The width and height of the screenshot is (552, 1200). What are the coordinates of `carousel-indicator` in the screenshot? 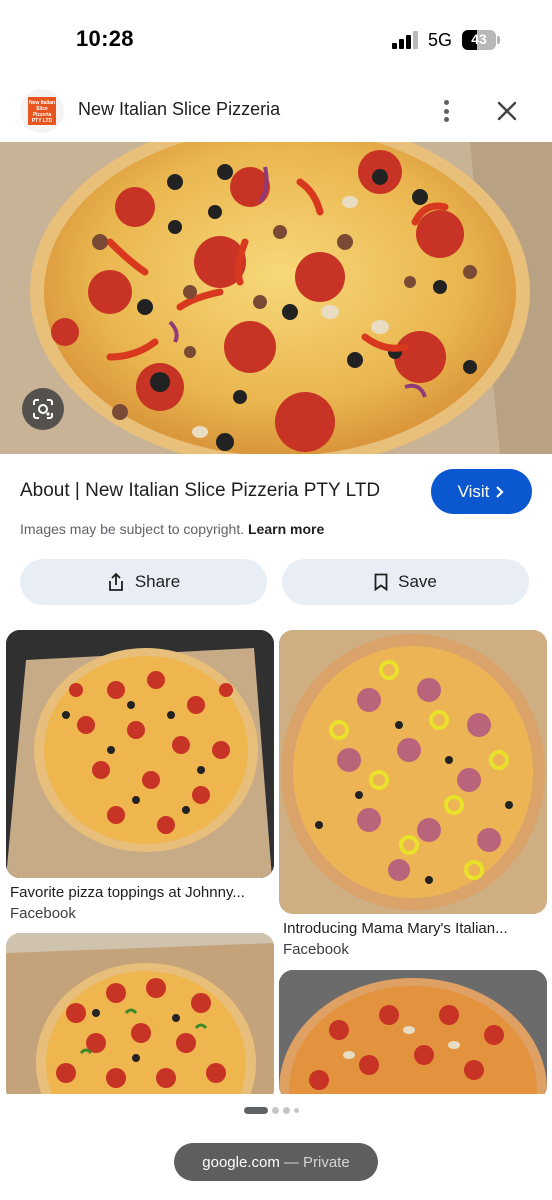 It's located at (271, 1110).